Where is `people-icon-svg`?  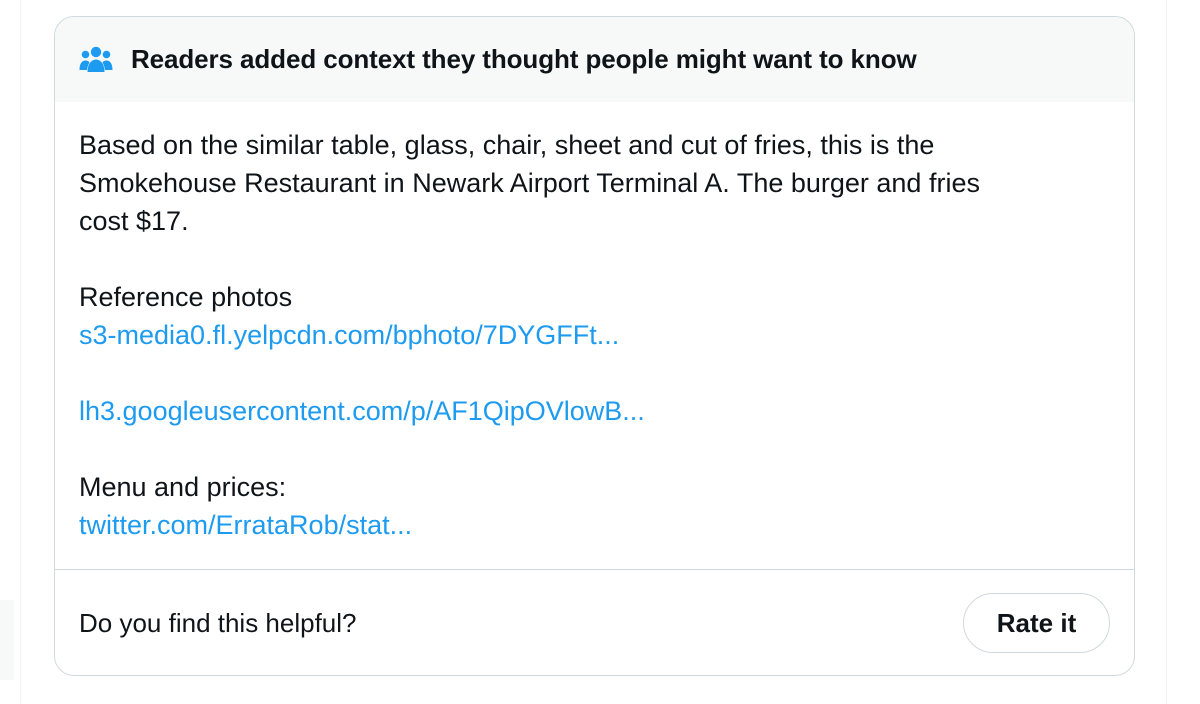 people-icon-svg is located at coordinates (96, 59).